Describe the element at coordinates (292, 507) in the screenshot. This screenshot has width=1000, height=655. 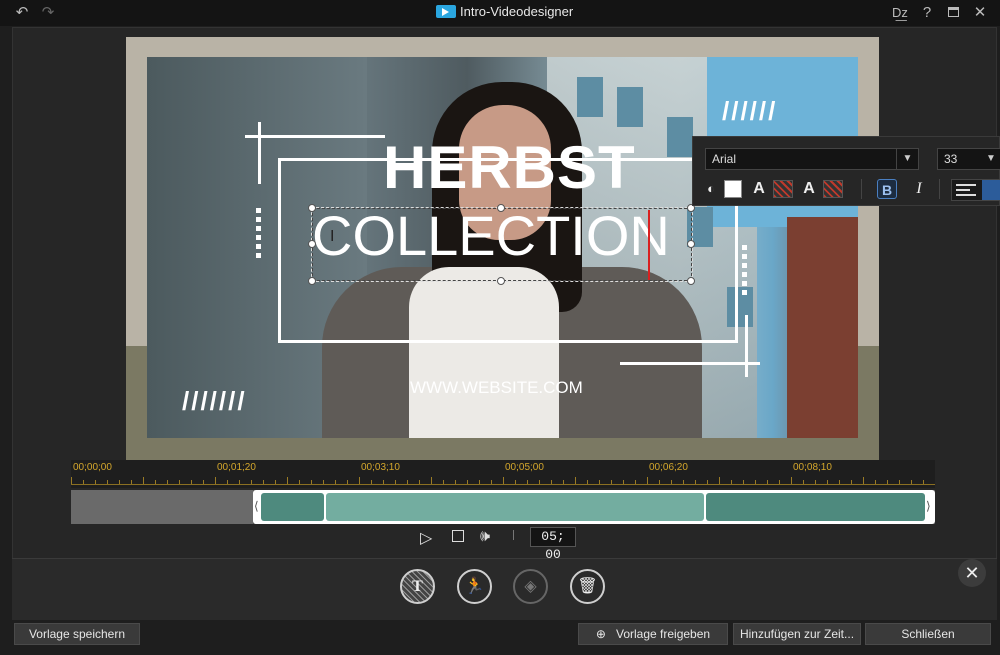
I see `timeline-clip-intro` at that location.